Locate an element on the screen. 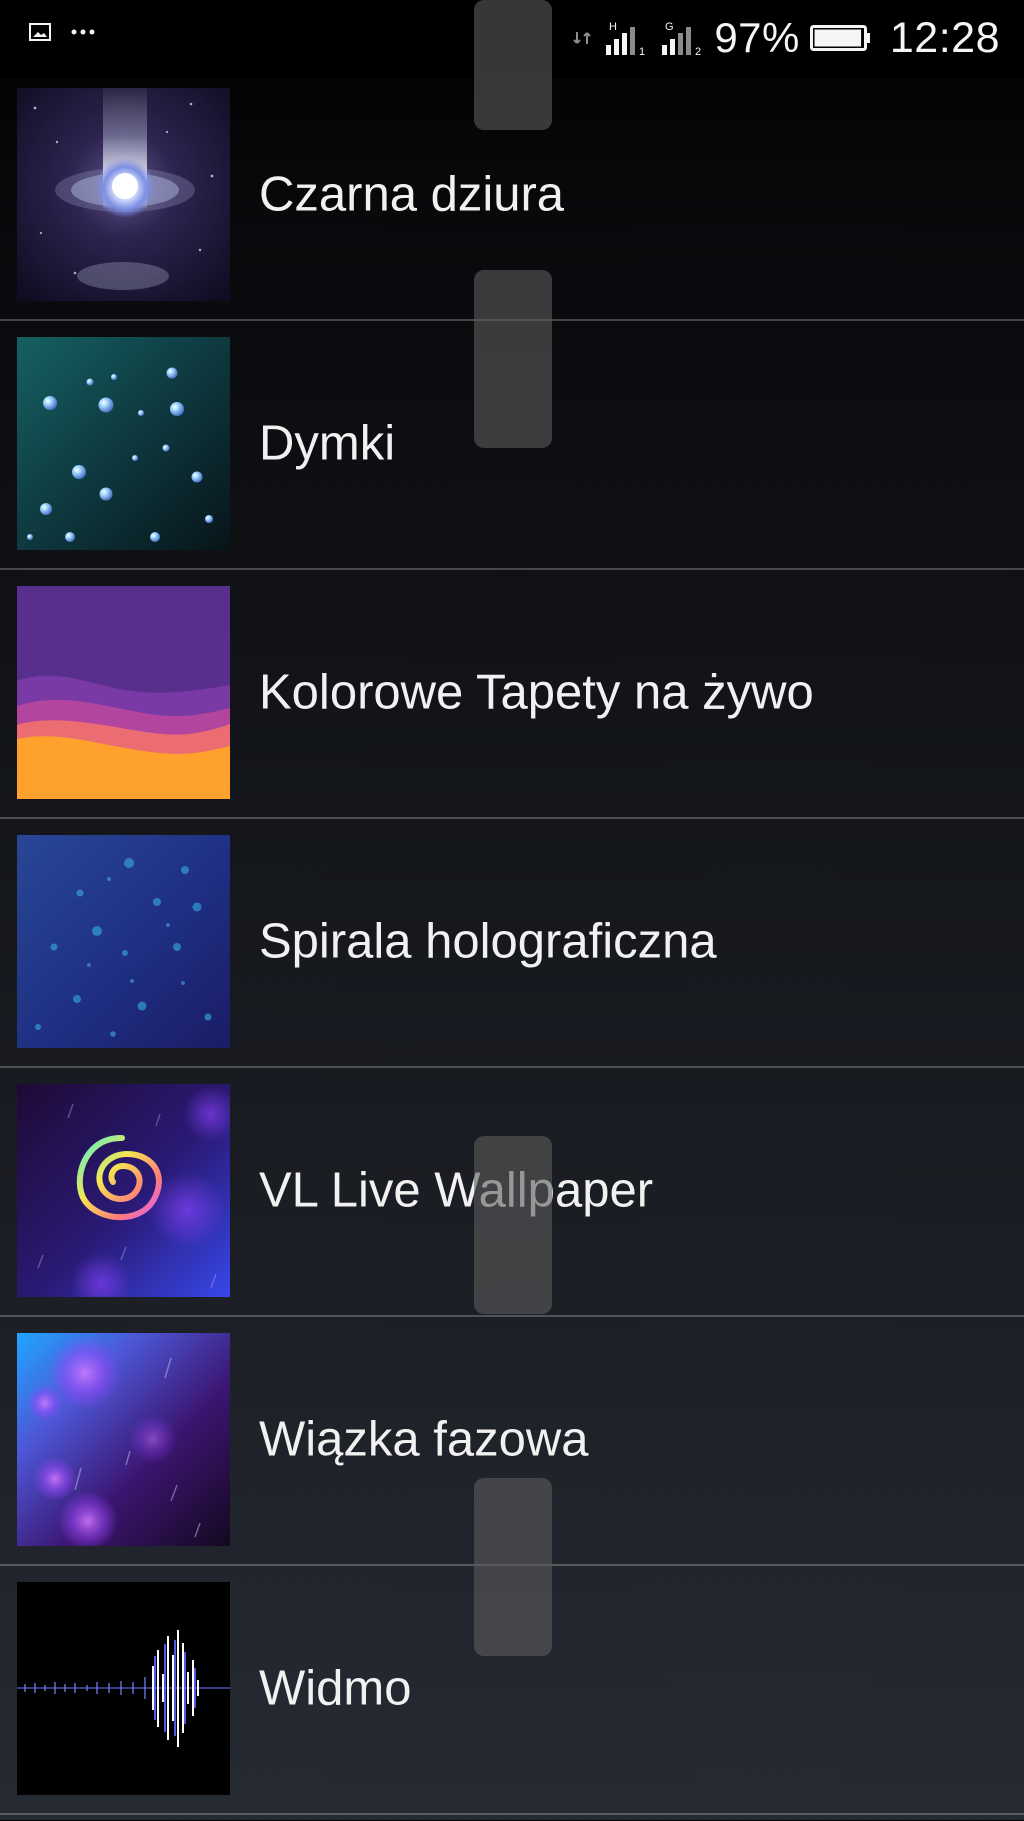  wallpaper-item-widmo: Widmo is located at coordinates (512, 1696).